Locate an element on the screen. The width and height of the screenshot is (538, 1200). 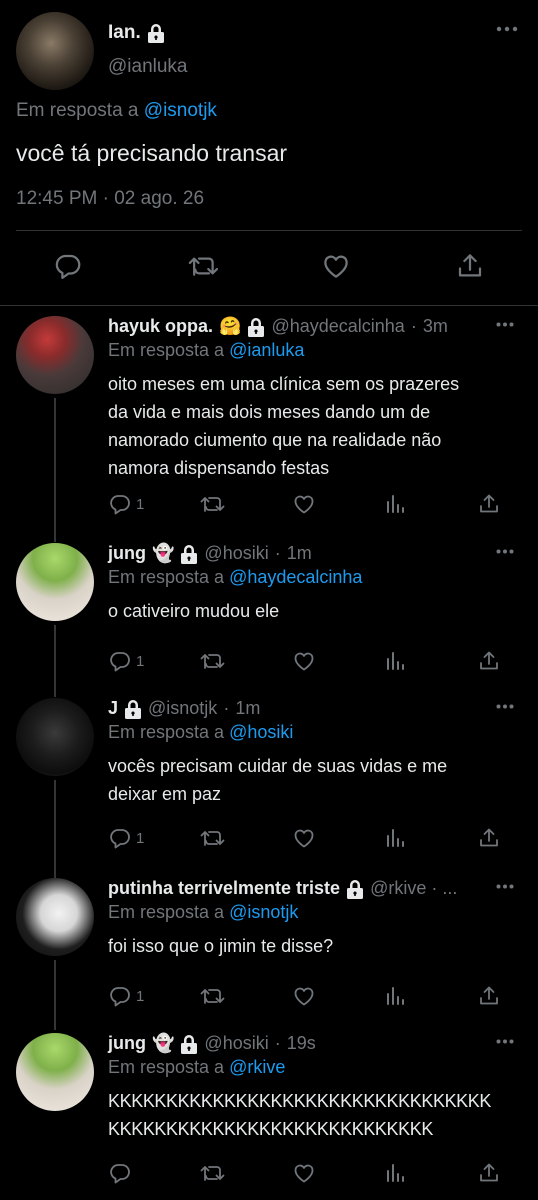
action-bar is located at coordinates (269, 1173).